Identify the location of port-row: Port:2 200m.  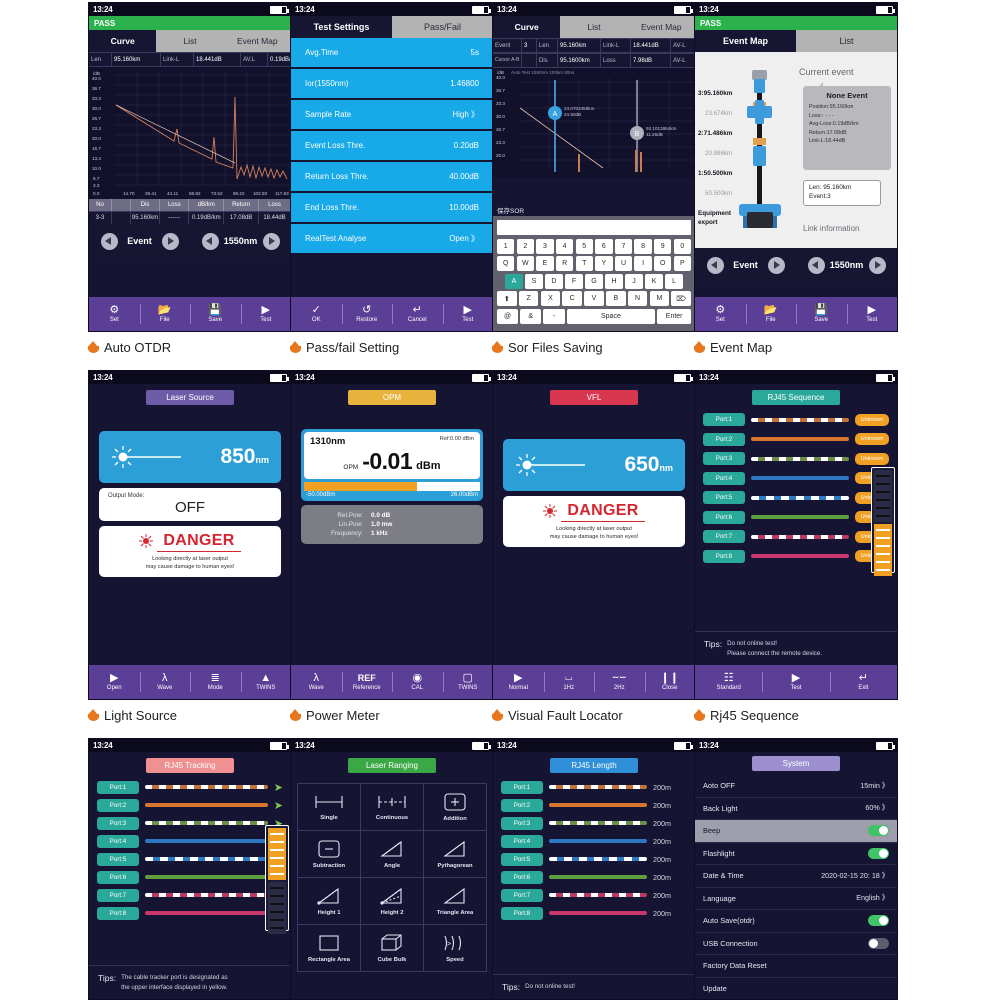
(594, 805).